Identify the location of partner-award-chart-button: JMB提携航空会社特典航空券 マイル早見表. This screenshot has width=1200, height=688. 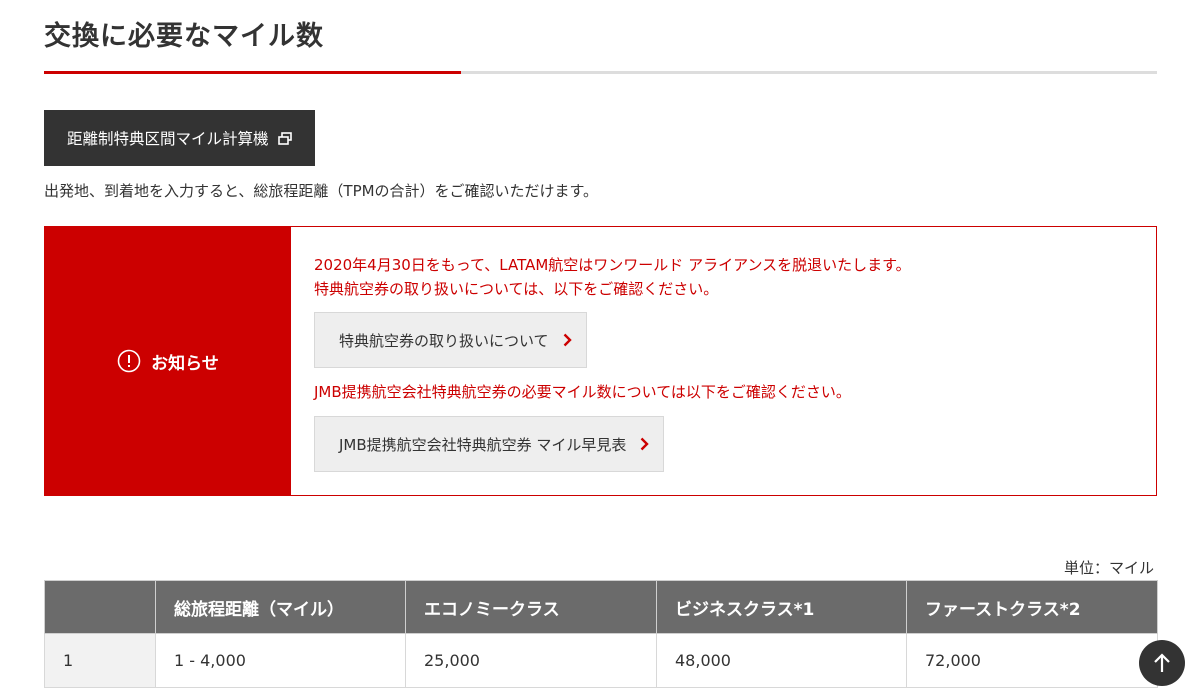
(489, 444).